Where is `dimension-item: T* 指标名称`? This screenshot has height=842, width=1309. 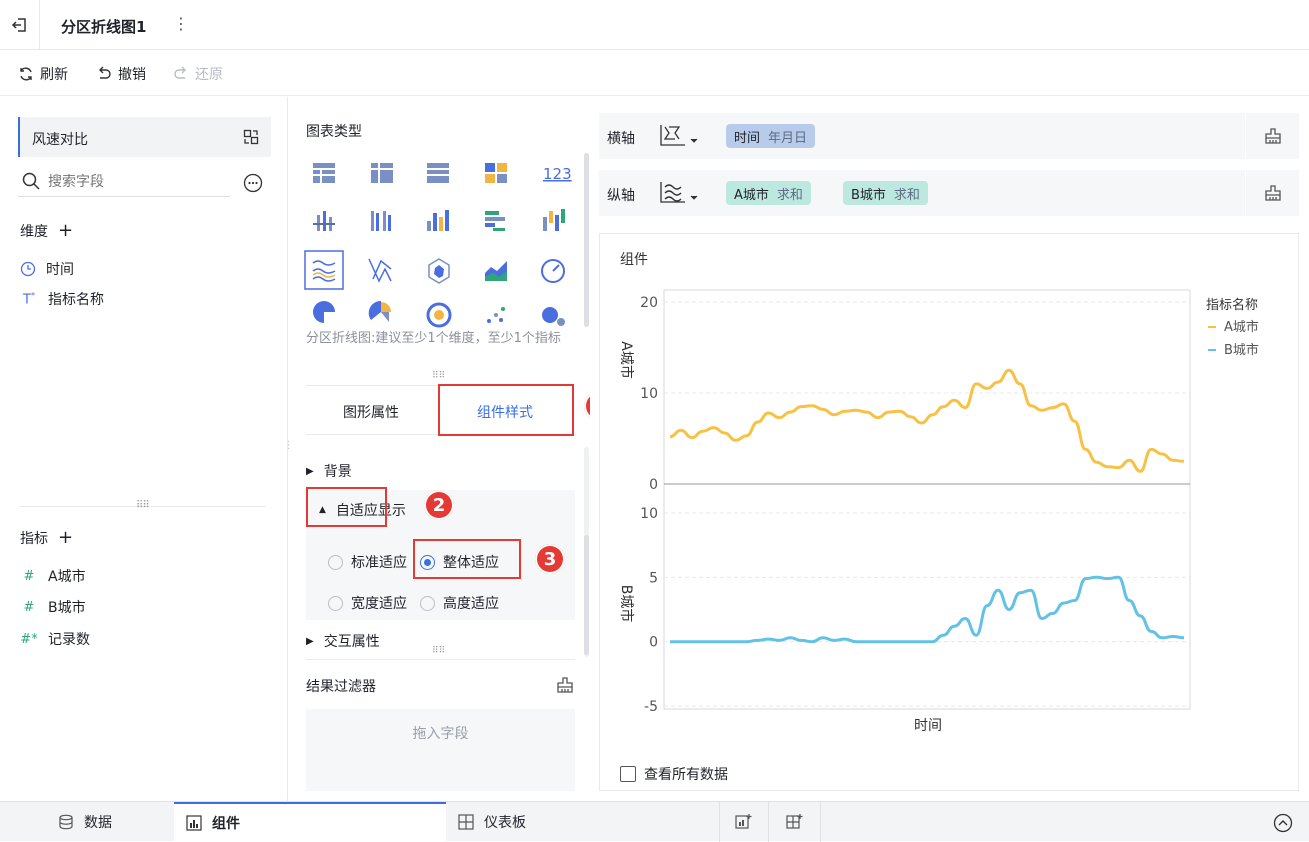
dimension-item: T* 指标名称 is located at coordinates (62, 299).